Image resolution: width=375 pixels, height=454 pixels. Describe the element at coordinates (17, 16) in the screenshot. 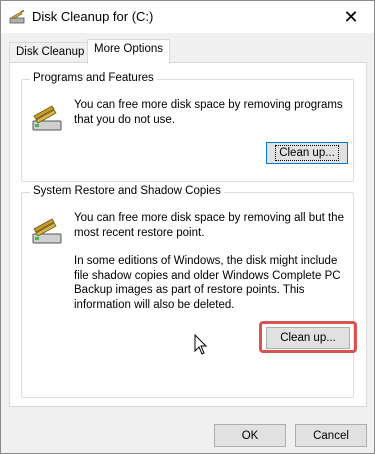

I see `disk-cleanup-icon` at that location.